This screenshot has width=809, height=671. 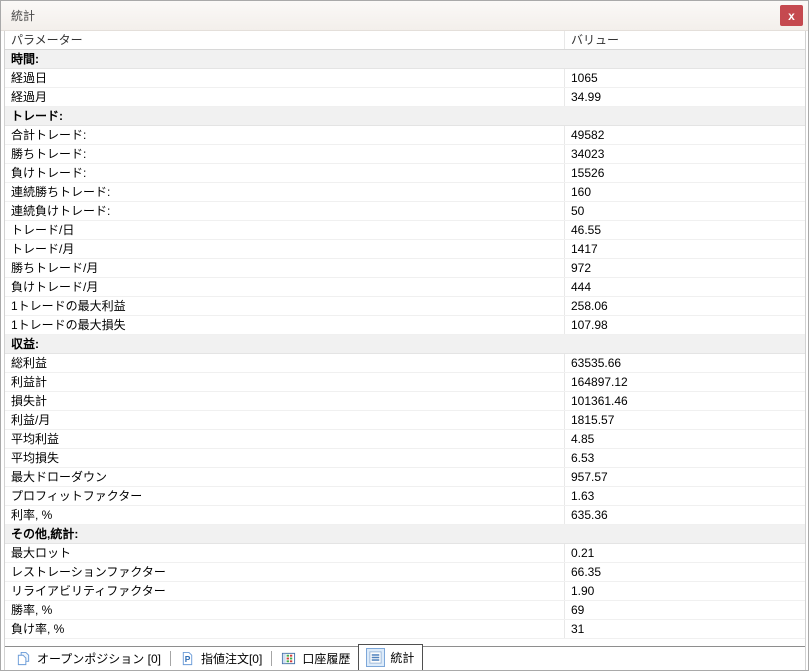 I want to click on table-row: 利益計 164897.12, so click(x=405, y=382).